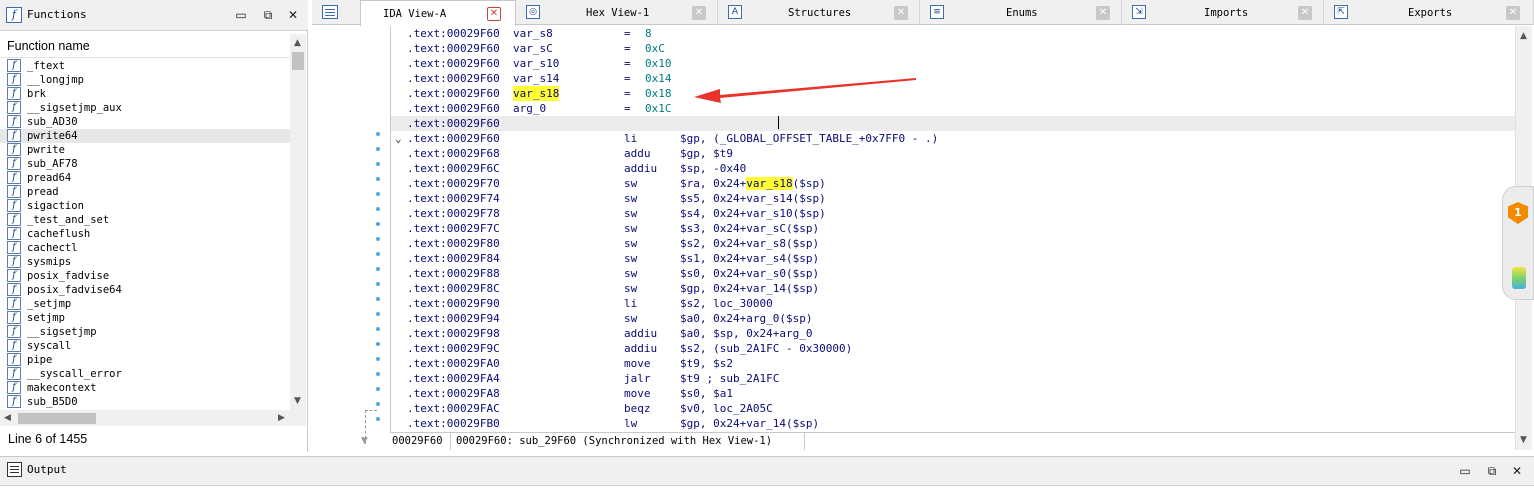 Image resolution: width=1534 pixels, height=489 pixels. Describe the element at coordinates (145, 290) in the screenshot. I see `function-list-item: f posix_fadvise64` at that location.